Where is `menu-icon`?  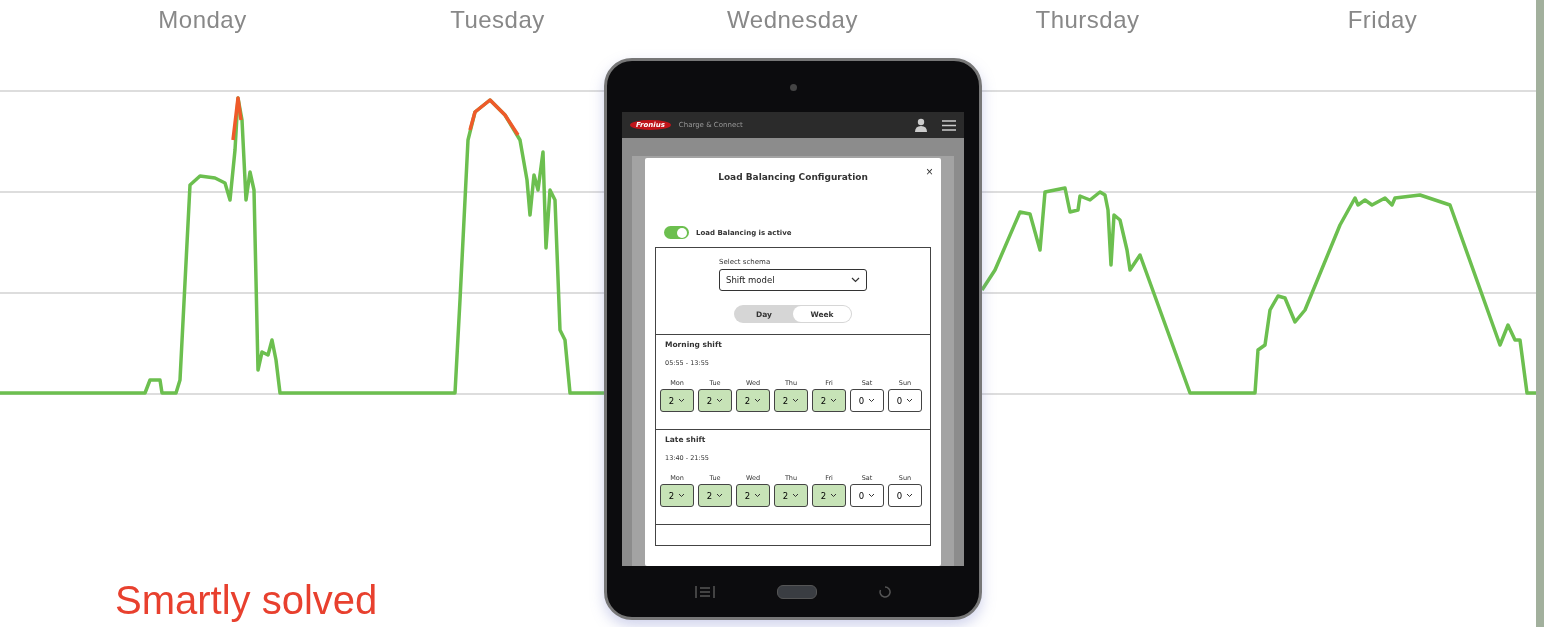 menu-icon is located at coordinates (949, 125).